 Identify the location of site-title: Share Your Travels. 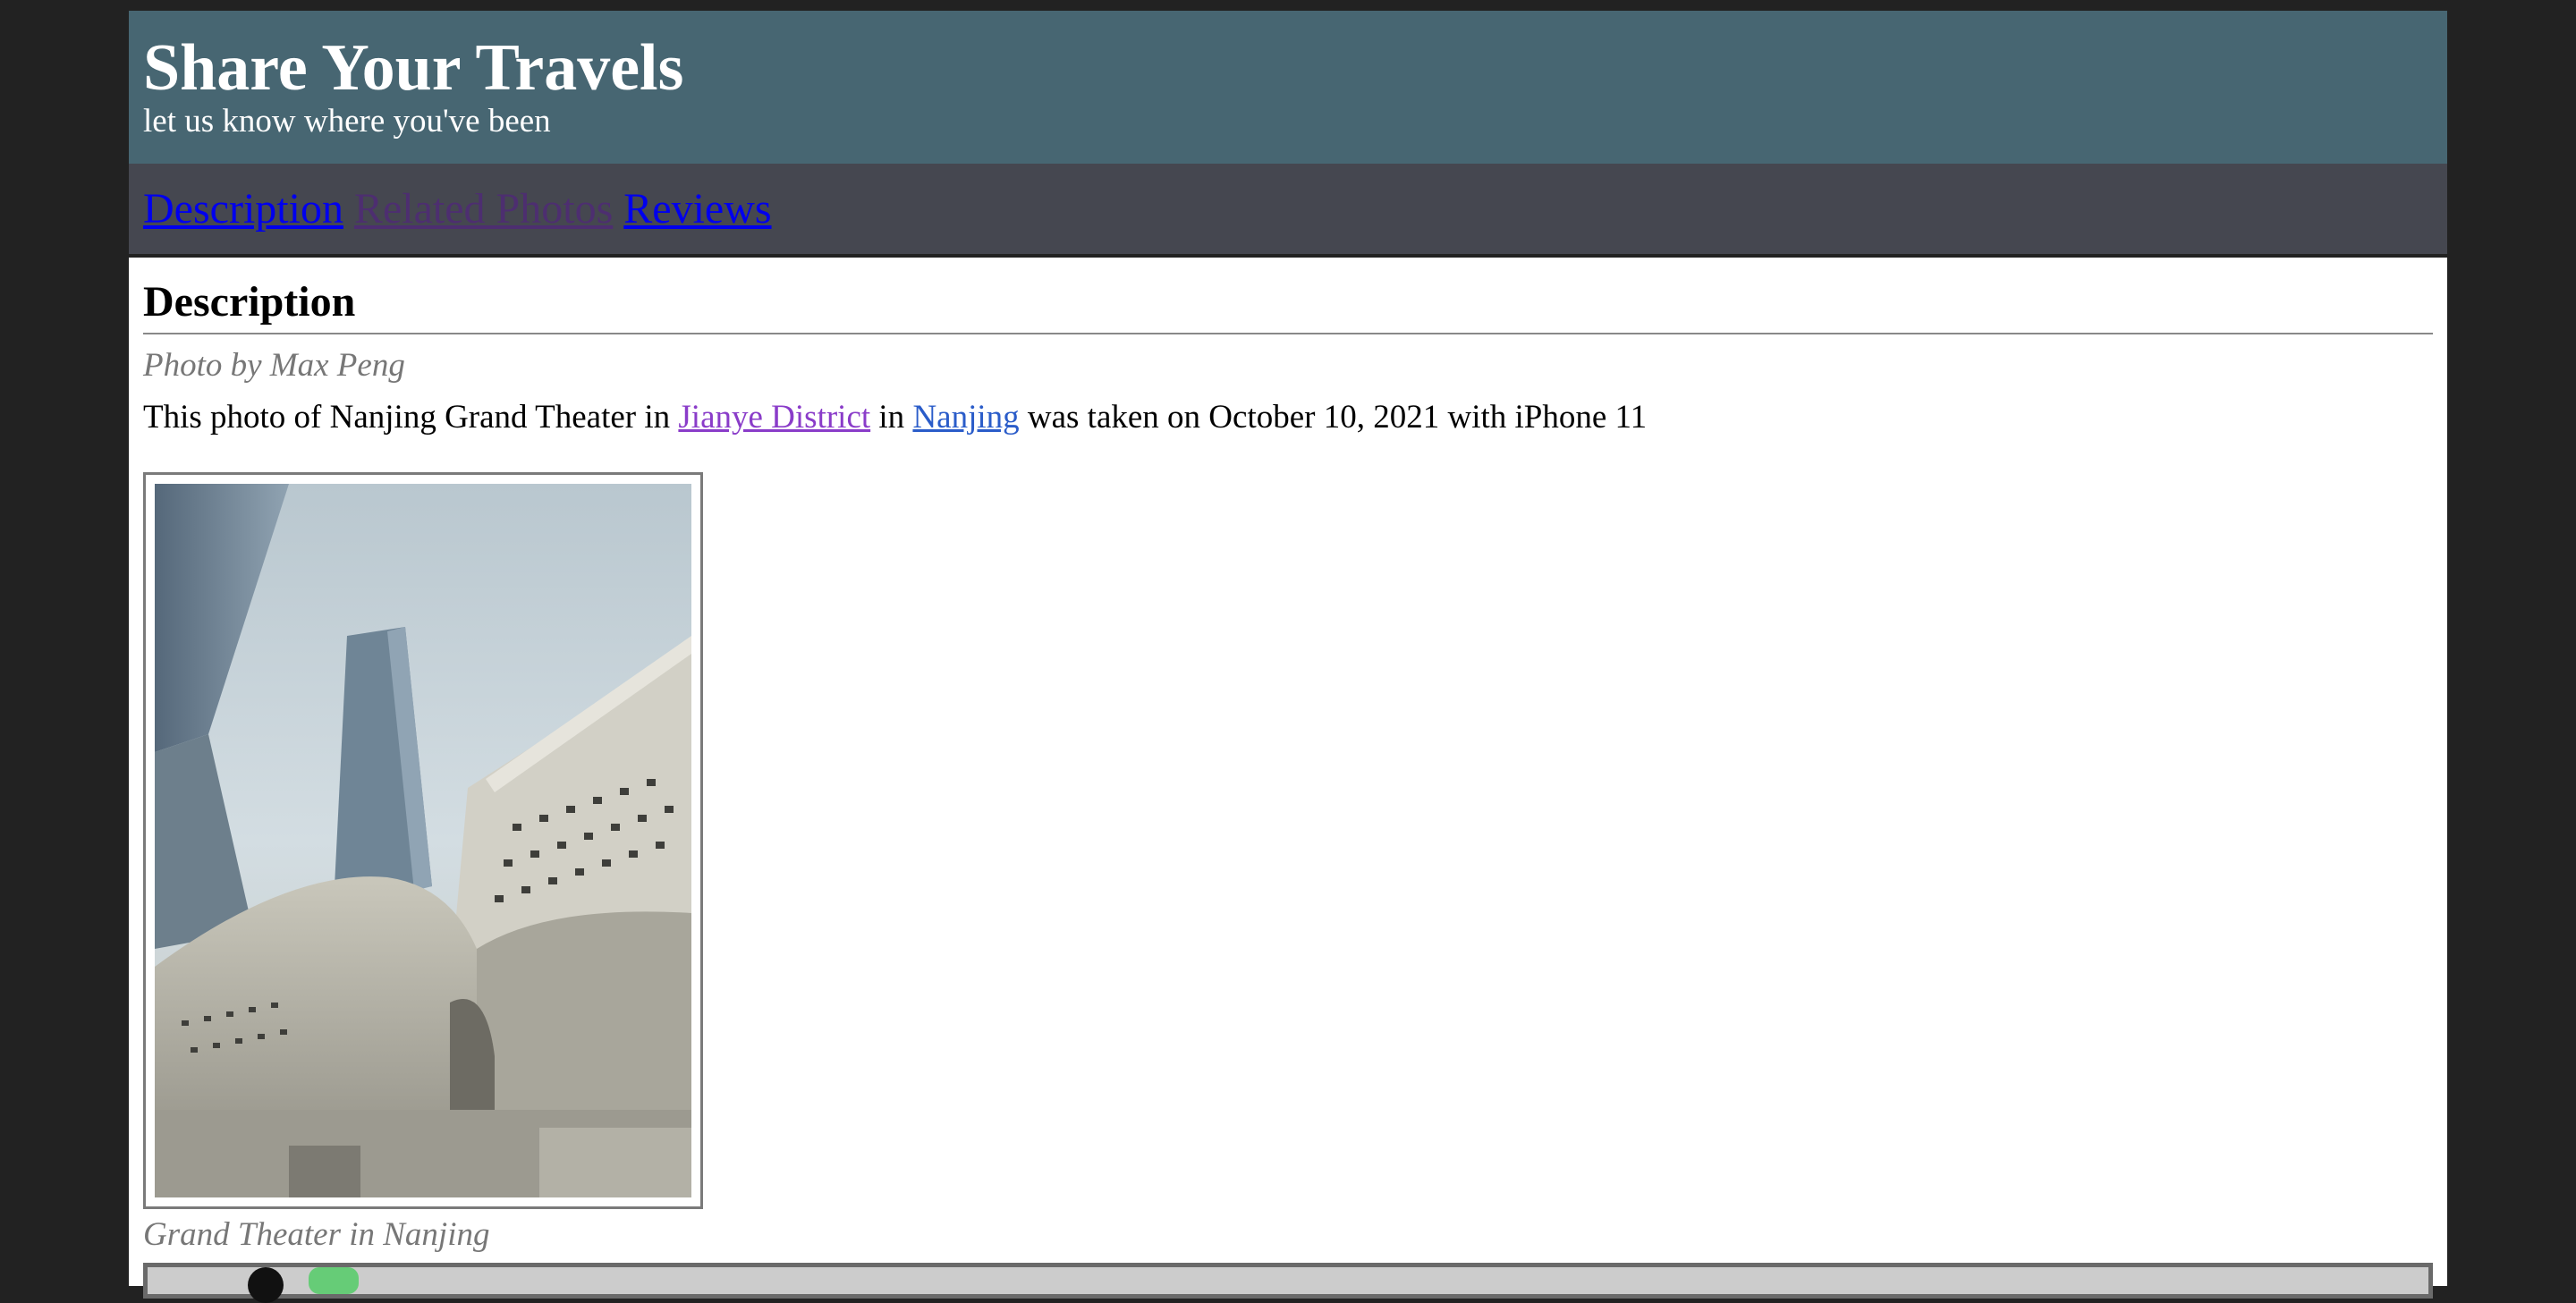
(413, 68).